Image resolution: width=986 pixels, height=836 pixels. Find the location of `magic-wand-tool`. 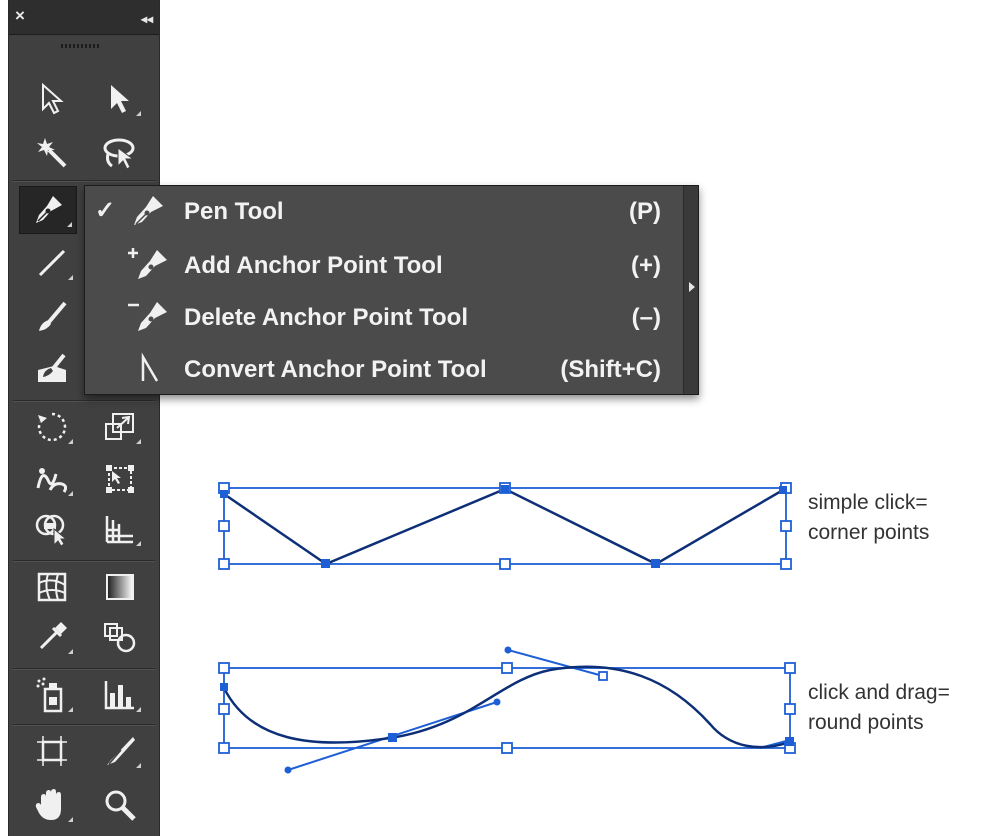

magic-wand-tool is located at coordinates (52, 153).